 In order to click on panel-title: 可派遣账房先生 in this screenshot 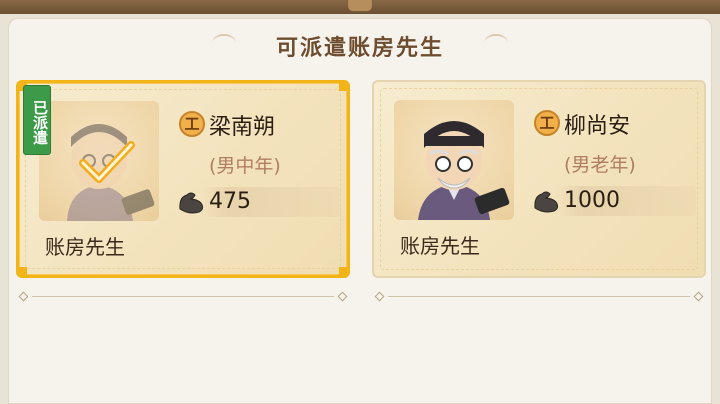, I will do `click(359, 48)`.